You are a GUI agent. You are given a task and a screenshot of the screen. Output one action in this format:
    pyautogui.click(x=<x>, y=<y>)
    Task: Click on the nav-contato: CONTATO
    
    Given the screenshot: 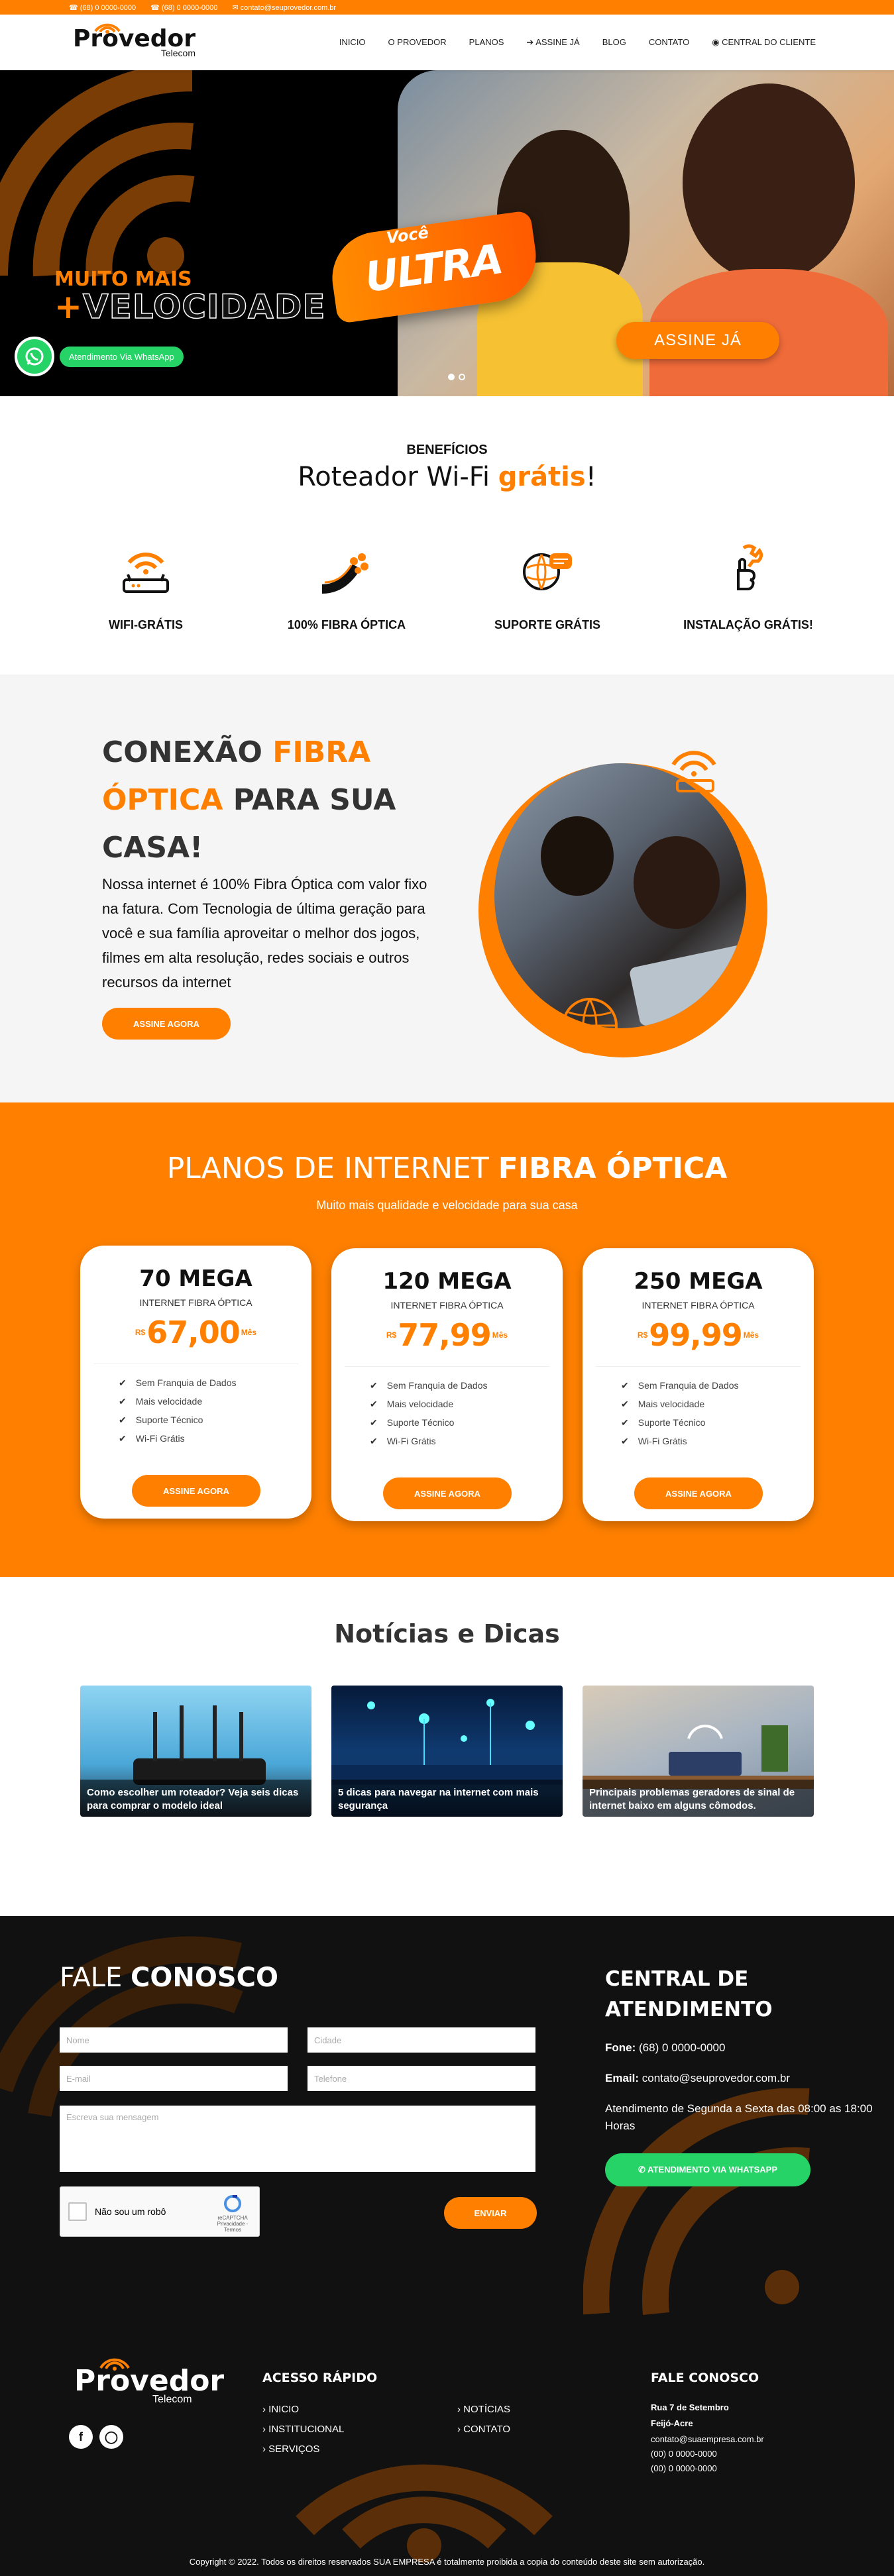 What is the action you would take?
    pyautogui.click(x=669, y=42)
    